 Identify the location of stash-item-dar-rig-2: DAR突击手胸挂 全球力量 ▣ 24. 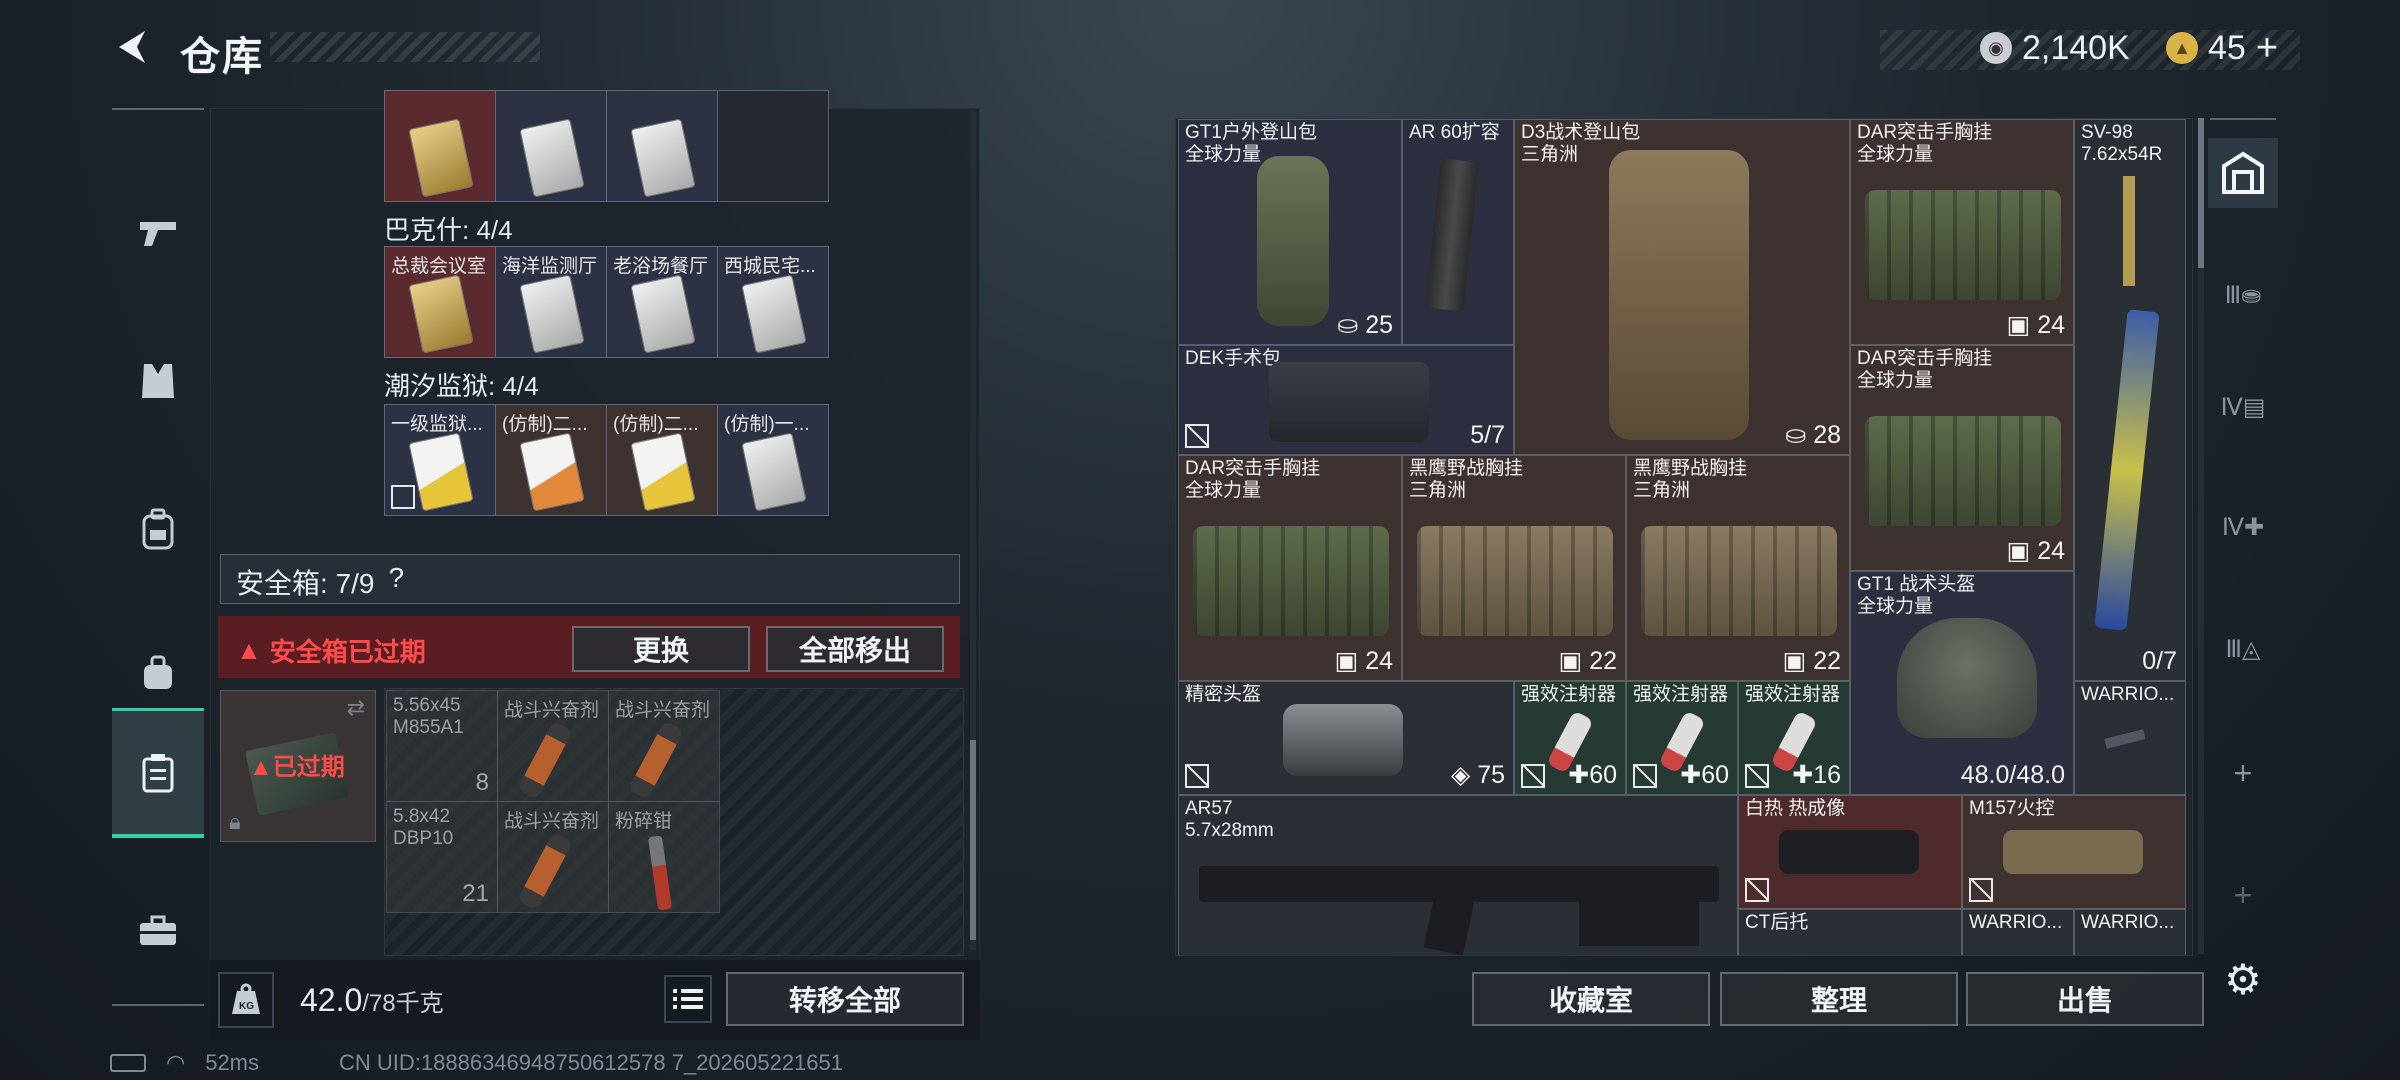
(1962, 458).